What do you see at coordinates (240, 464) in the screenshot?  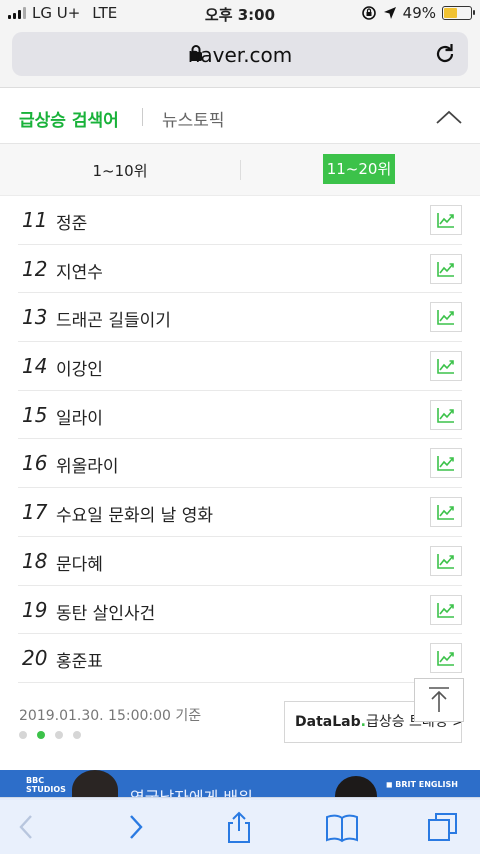 I see `list-item: 16 위올라이` at bounding box center [240, 464].